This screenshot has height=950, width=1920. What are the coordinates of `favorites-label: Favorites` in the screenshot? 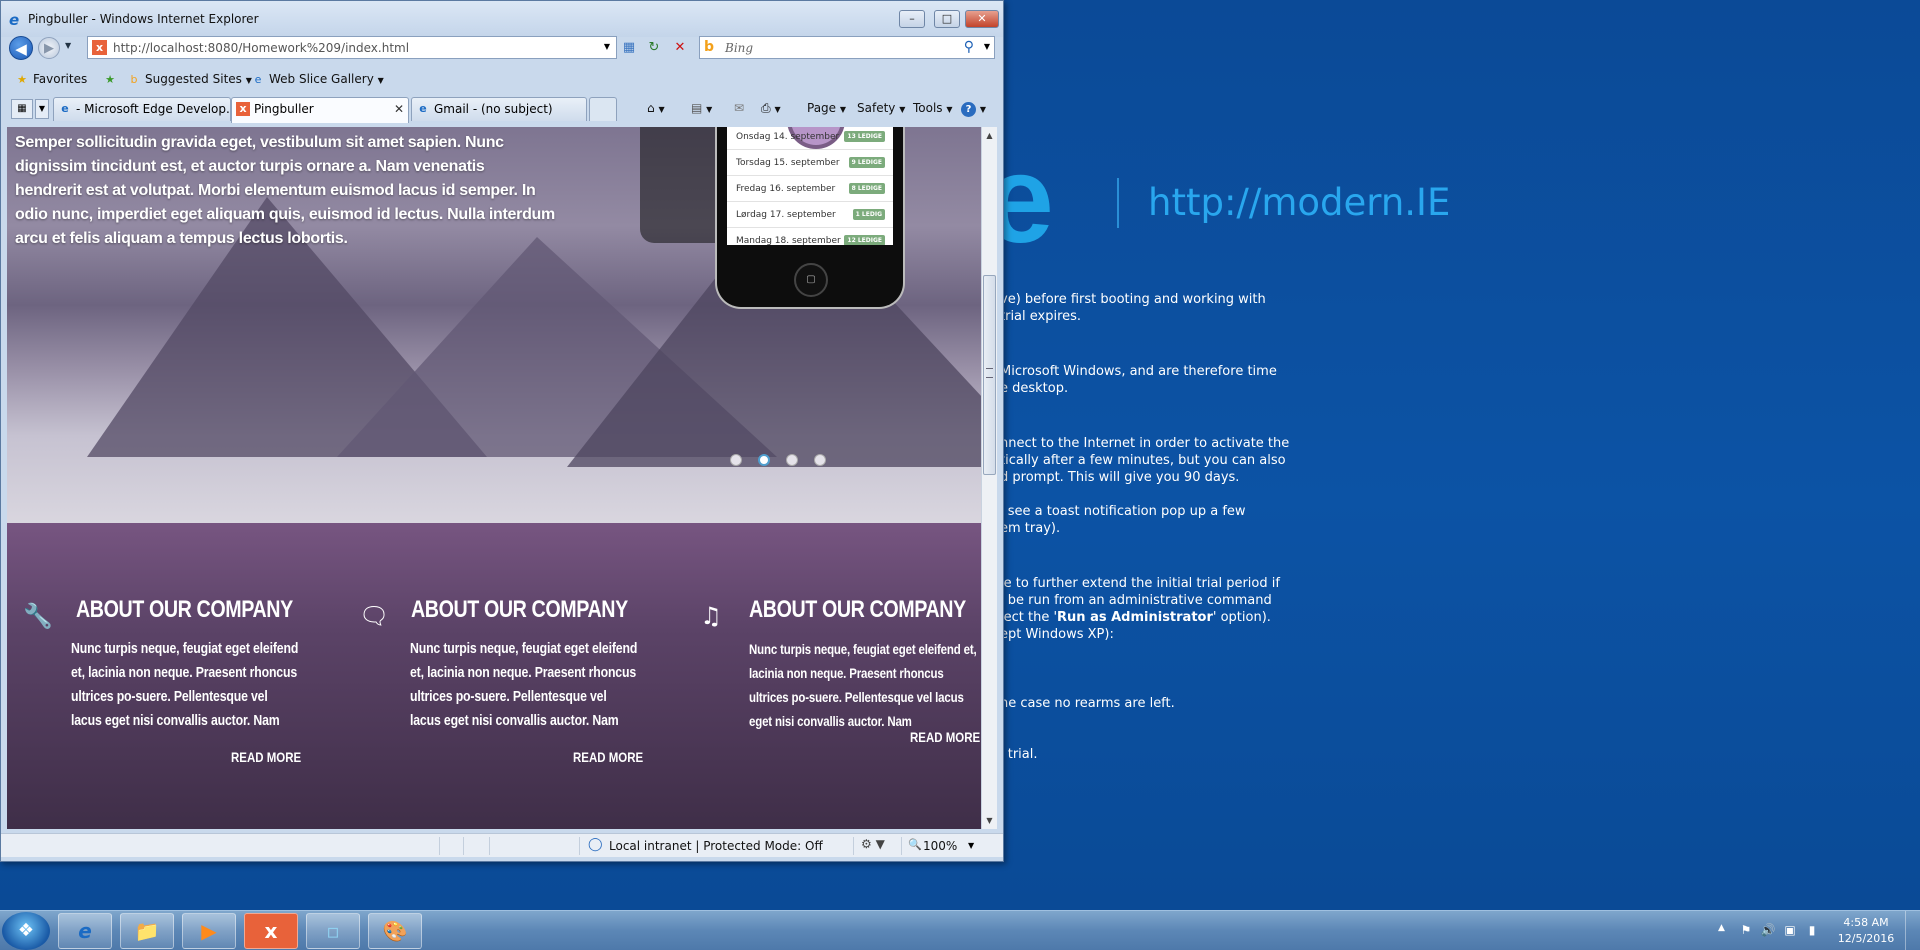 It's located at (60, 79).